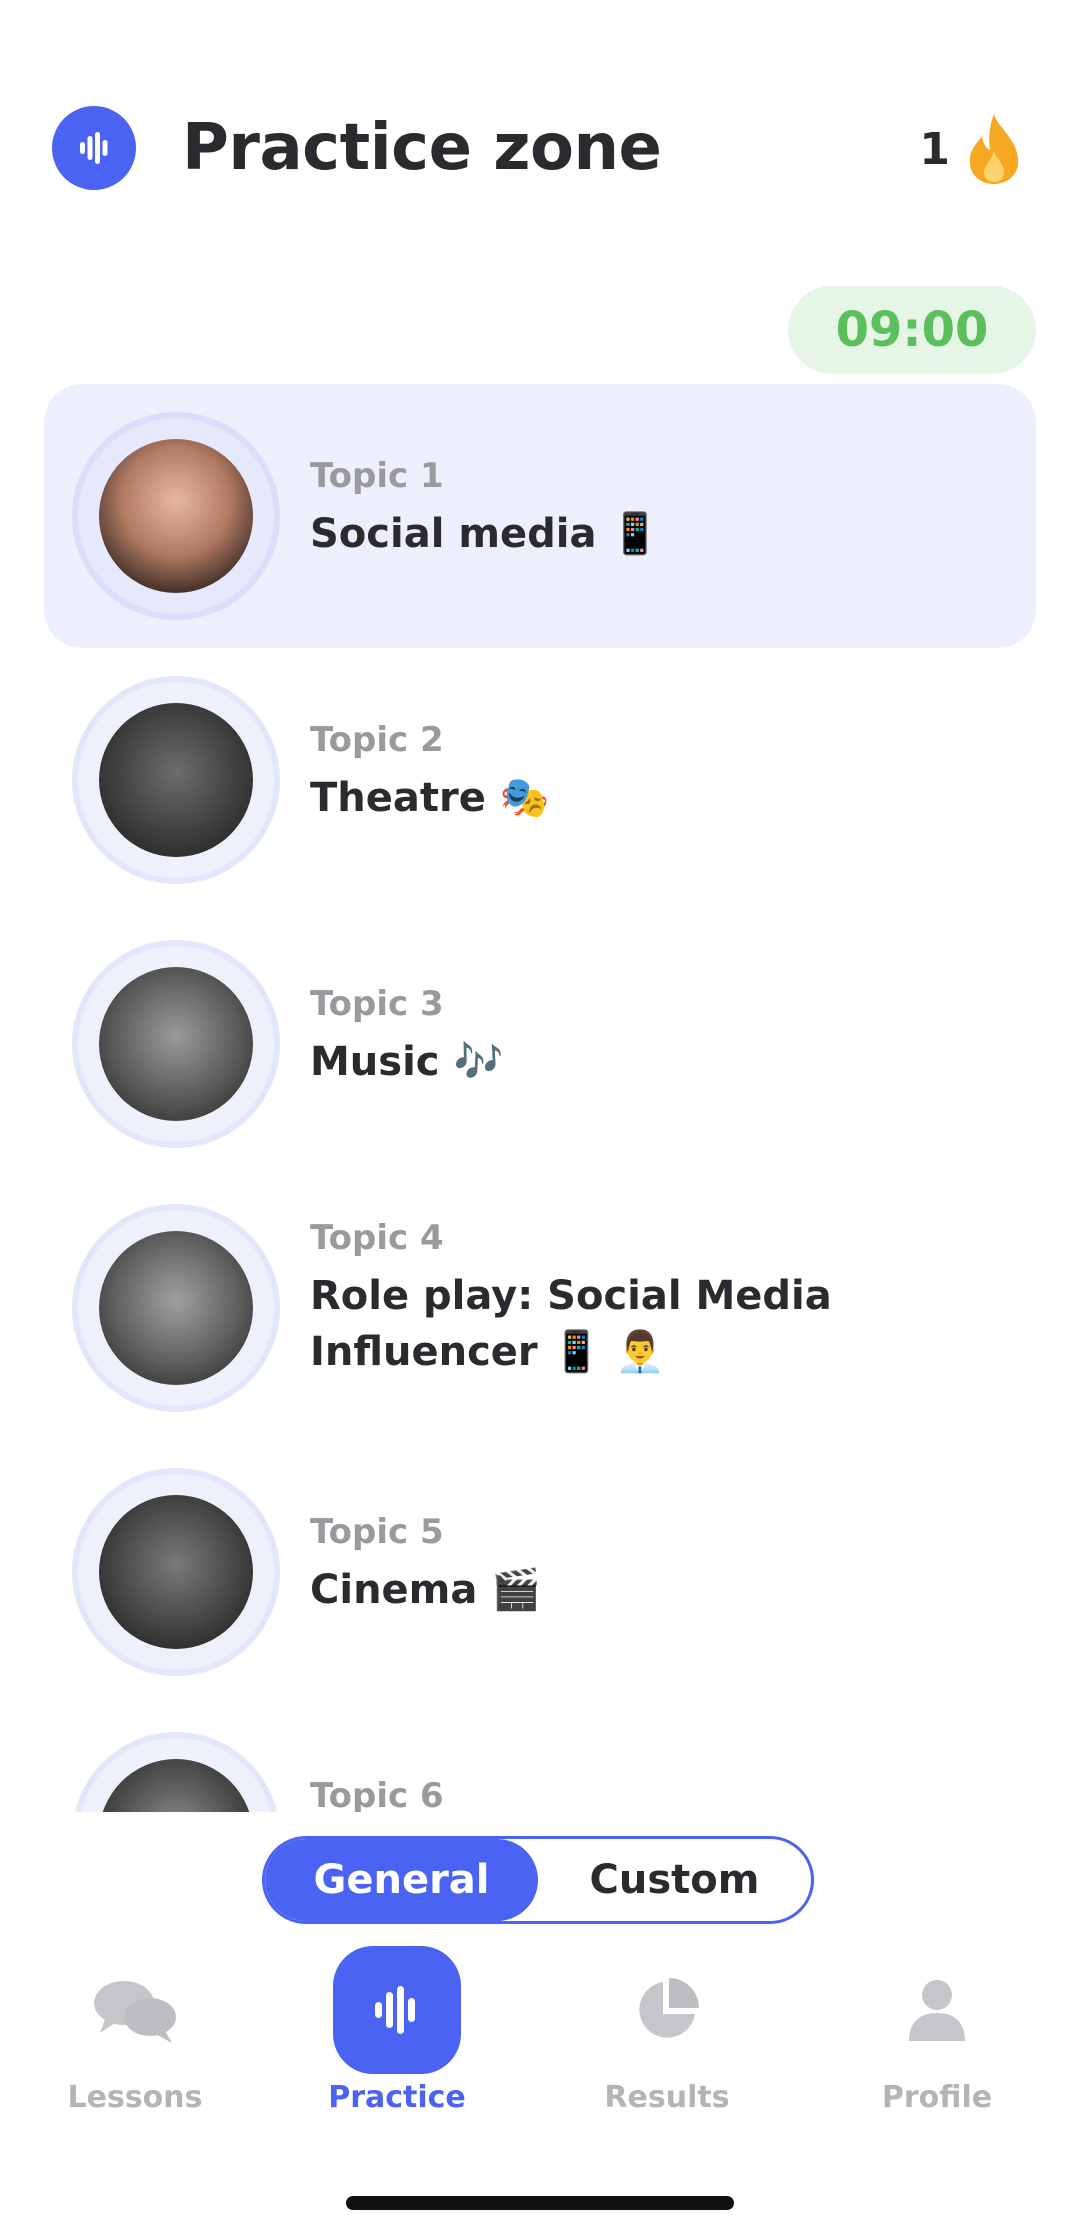 The image size is (1080, 2238). Describe the element at coordinates (377, 1532) in the screenshot. I see `topic-number: Topic 5` at that location.